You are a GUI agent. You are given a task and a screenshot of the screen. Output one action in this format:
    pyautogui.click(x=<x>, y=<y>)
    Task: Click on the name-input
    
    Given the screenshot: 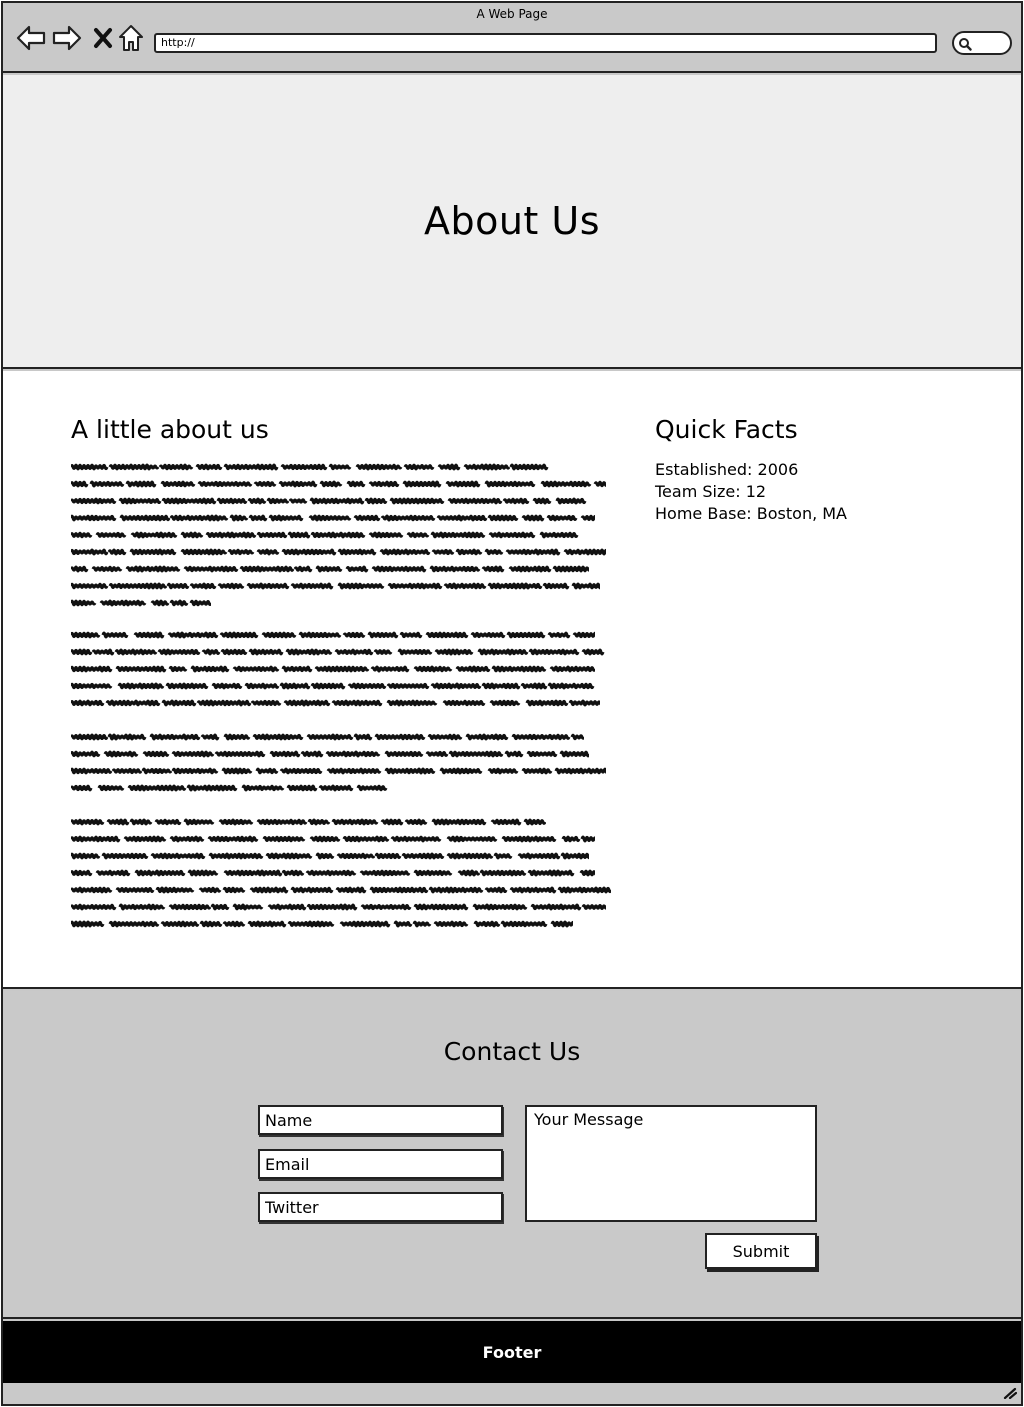 What is the action you would take?
    pyautogui.click(x=380, y=1120)
    